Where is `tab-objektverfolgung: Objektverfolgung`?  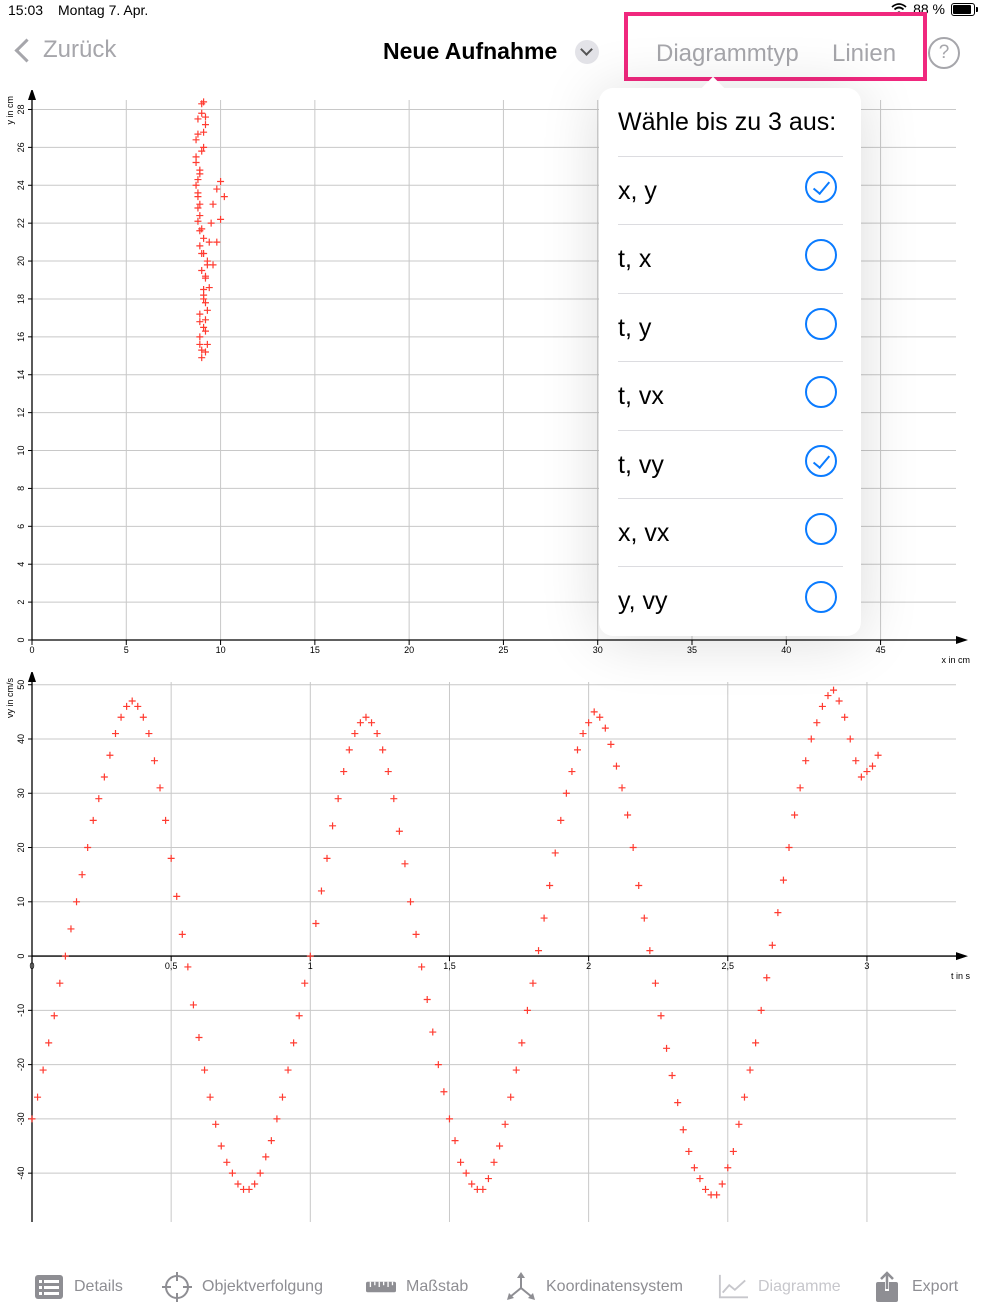 tab-objektverfolgung: Objektverfolgung is located at coordinates (242, 1287).